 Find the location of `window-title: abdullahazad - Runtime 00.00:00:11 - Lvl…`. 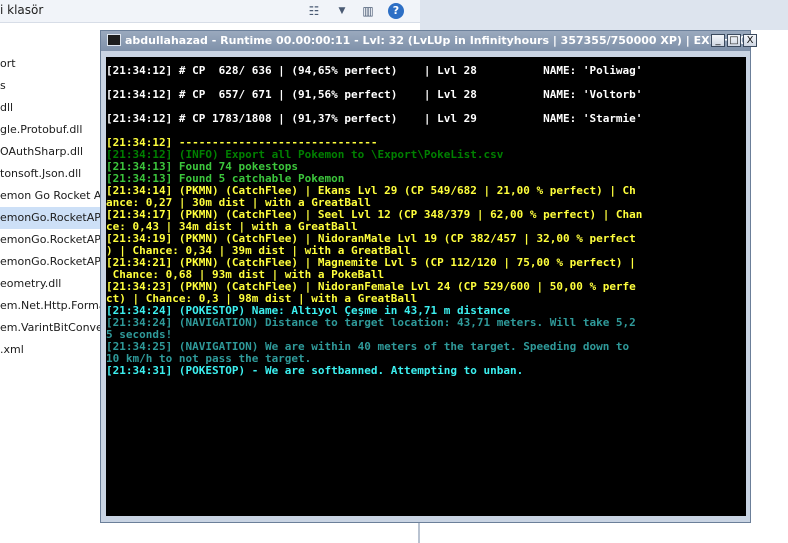

window-title: abdullahazad - Runtime 00.00:00:11 - Lvl… is located at coordinates (456, 40).